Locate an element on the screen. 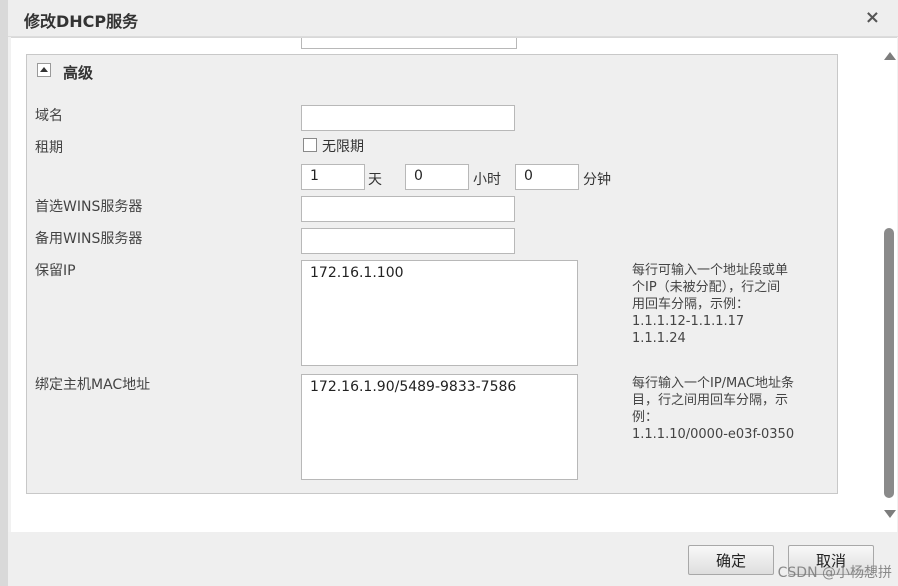 The width and height of the screenshot is (898, 586). bind-mac-label: 绑定主机MAC地址 is located at coordinates (93, 385).